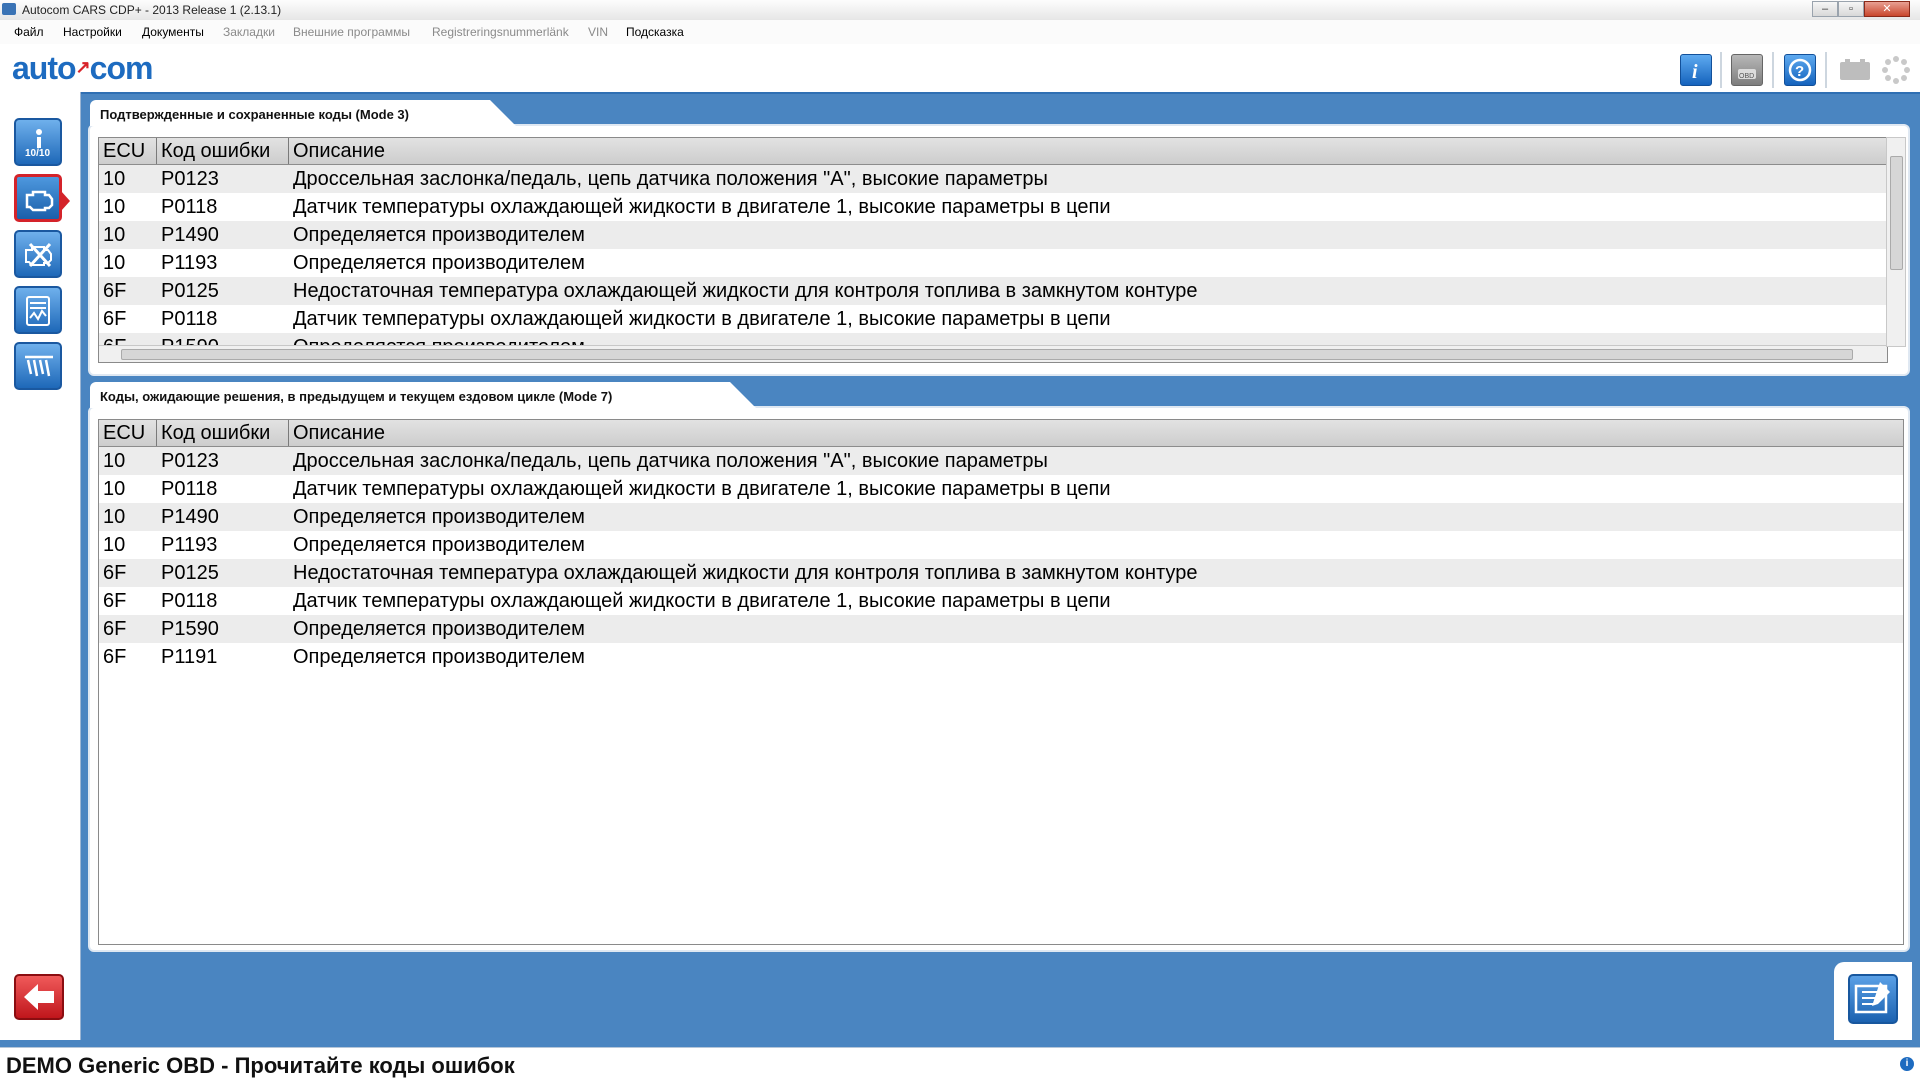  I want to click on maximize-button: ▫, so click(1851, 9).